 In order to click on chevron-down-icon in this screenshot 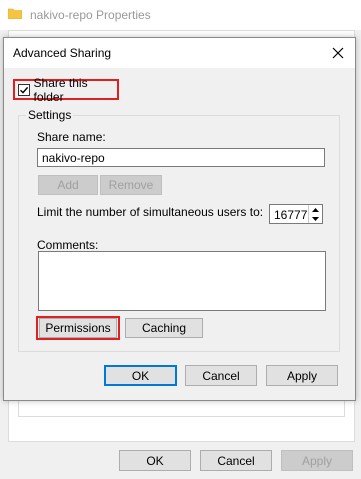, I will do `click(315, 218)`.